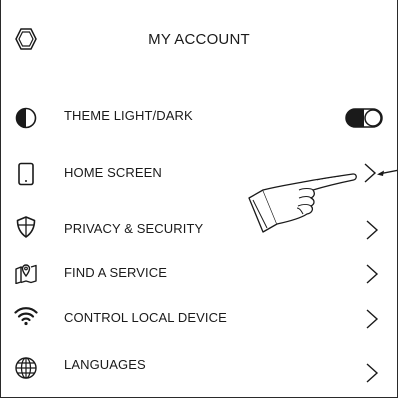  I want to click on page-title: MY ACCOUNT, so click(199, 39).